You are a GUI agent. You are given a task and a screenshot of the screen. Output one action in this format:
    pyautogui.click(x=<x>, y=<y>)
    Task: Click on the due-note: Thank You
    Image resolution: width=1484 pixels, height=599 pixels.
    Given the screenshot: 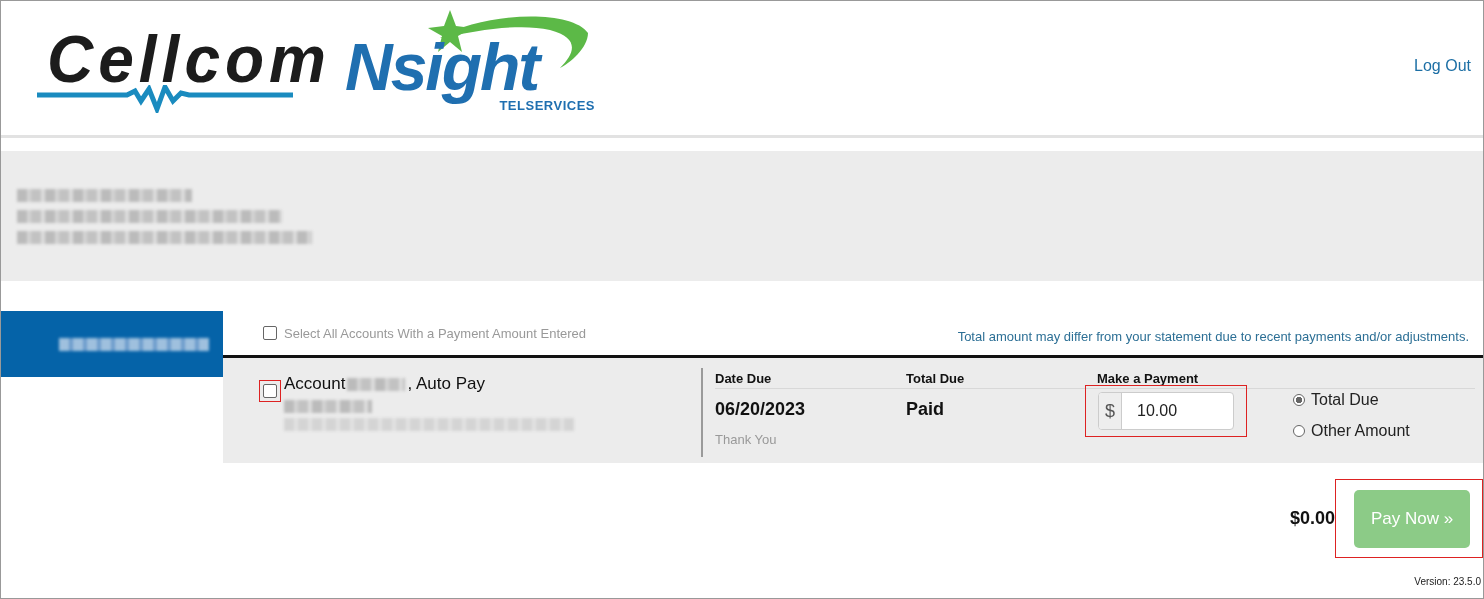 What is the action you would take?
    pyautogui.click(x=746, y=439)
    